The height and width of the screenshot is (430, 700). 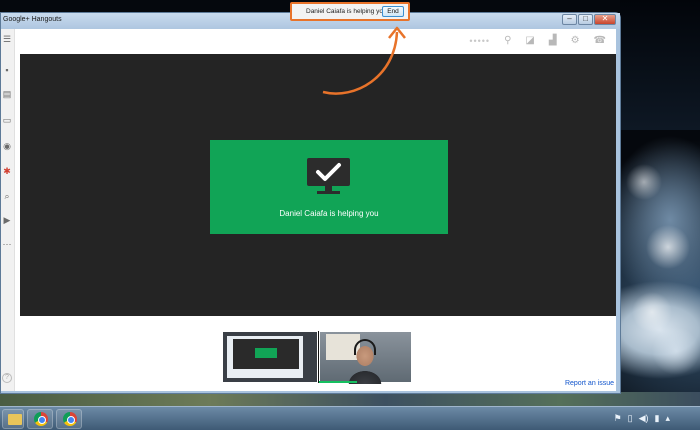 I want to click on remote-help-message: Daniel Caiafa is helping you., so click(x=347, y=11).